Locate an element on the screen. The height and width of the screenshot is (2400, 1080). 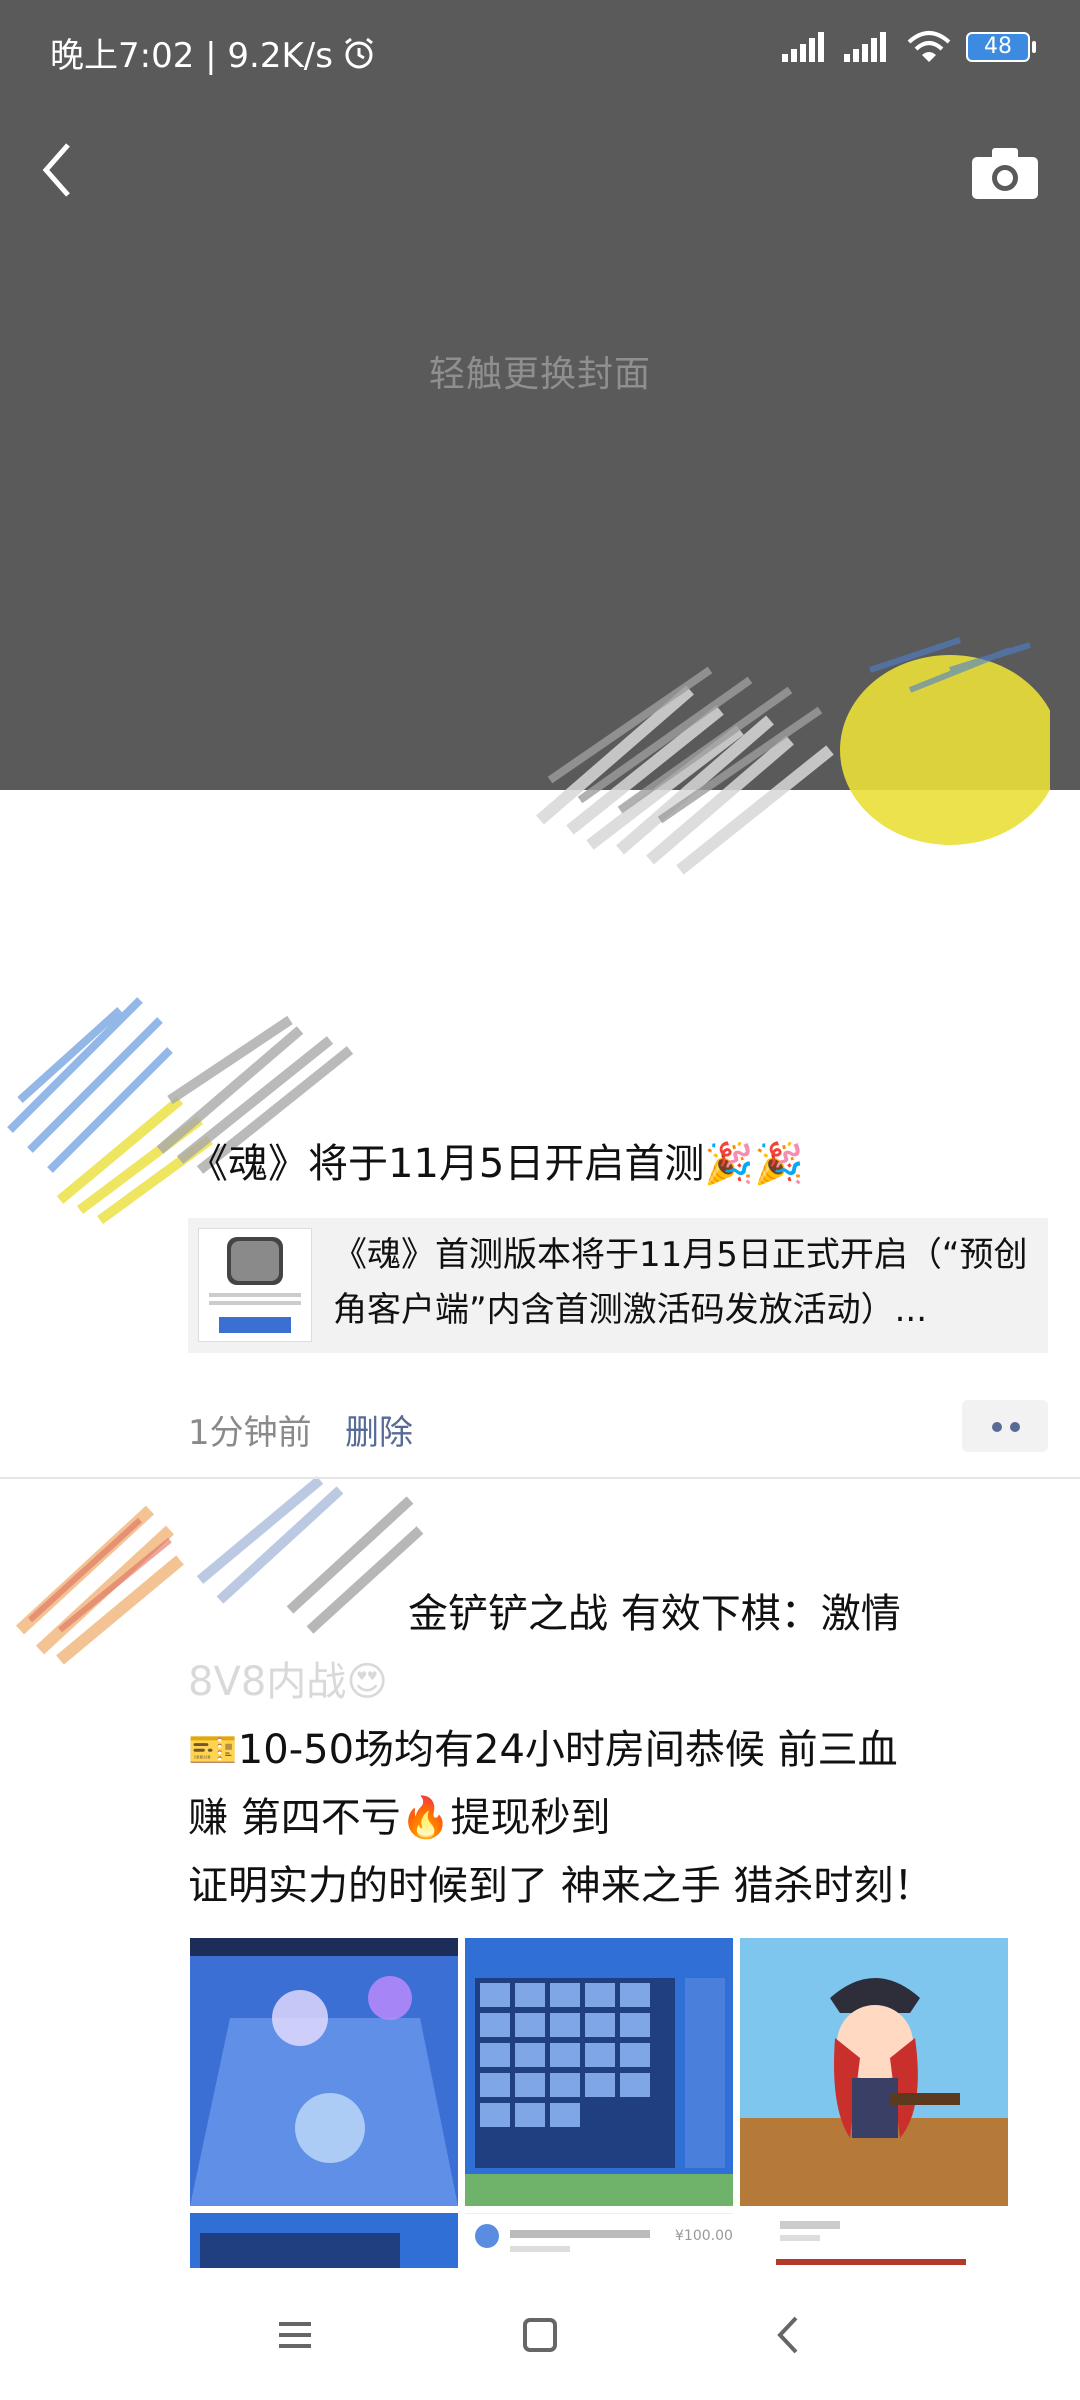
post1-timestamp: 1分钟前 is located at coordinates (250, 1433).